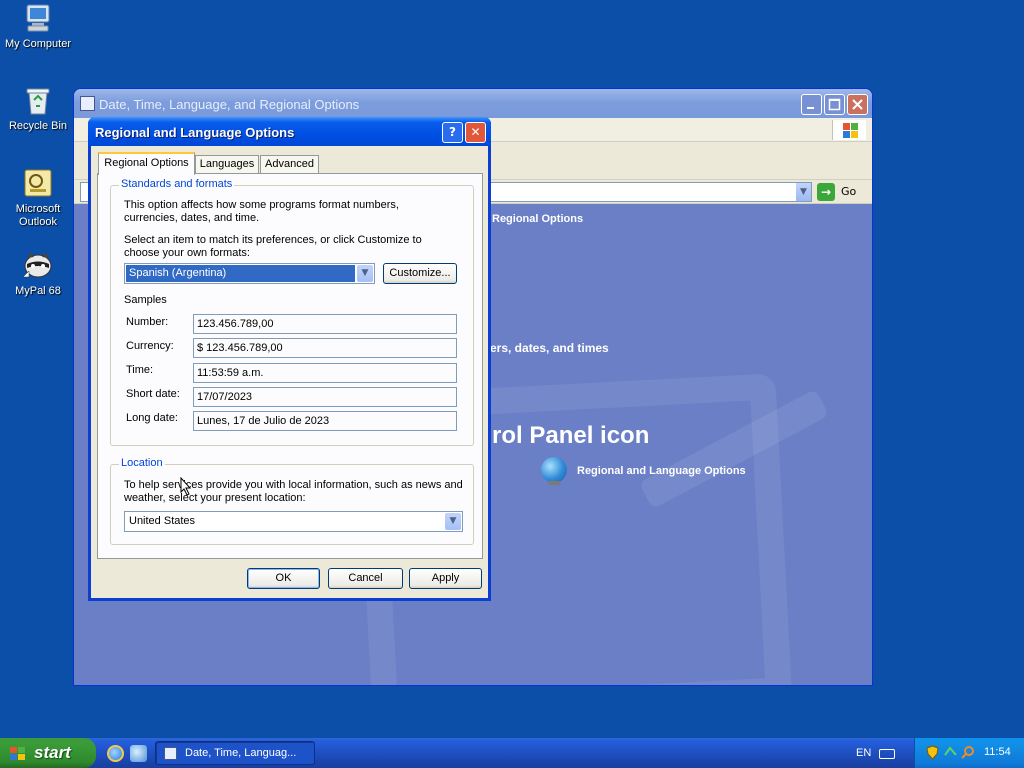 The width and height of the screenshot is (1024, 768). I want to click on start-button: start, so click(48, 753).